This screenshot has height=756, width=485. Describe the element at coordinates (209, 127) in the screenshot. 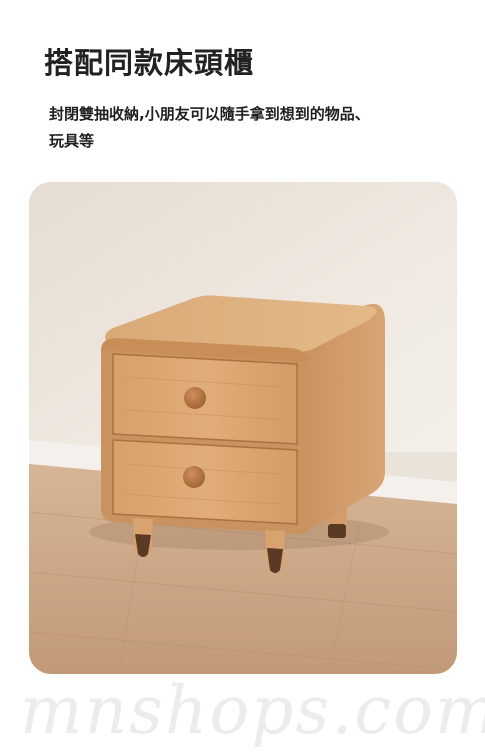

I see `product-description: 封閉雙抽收納,小朋友可以隨手拿到想到的物品、玩具等` at that location.